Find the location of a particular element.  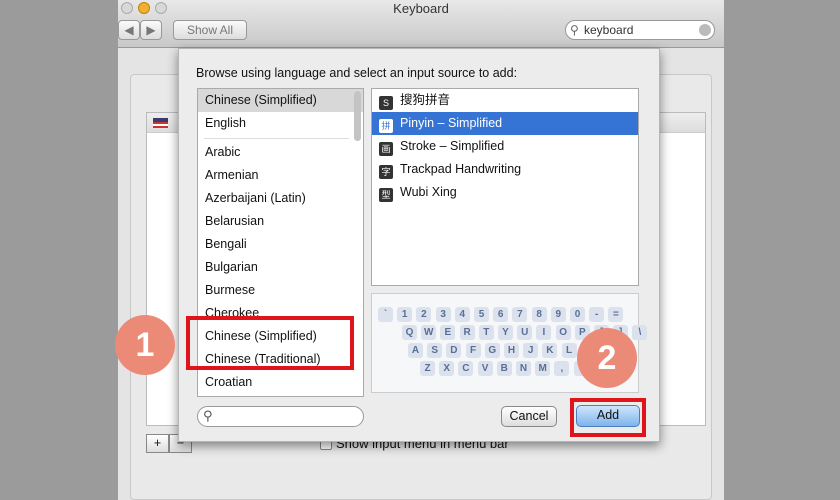

keyboard-key: 9 is located at coordinates (558, 314).